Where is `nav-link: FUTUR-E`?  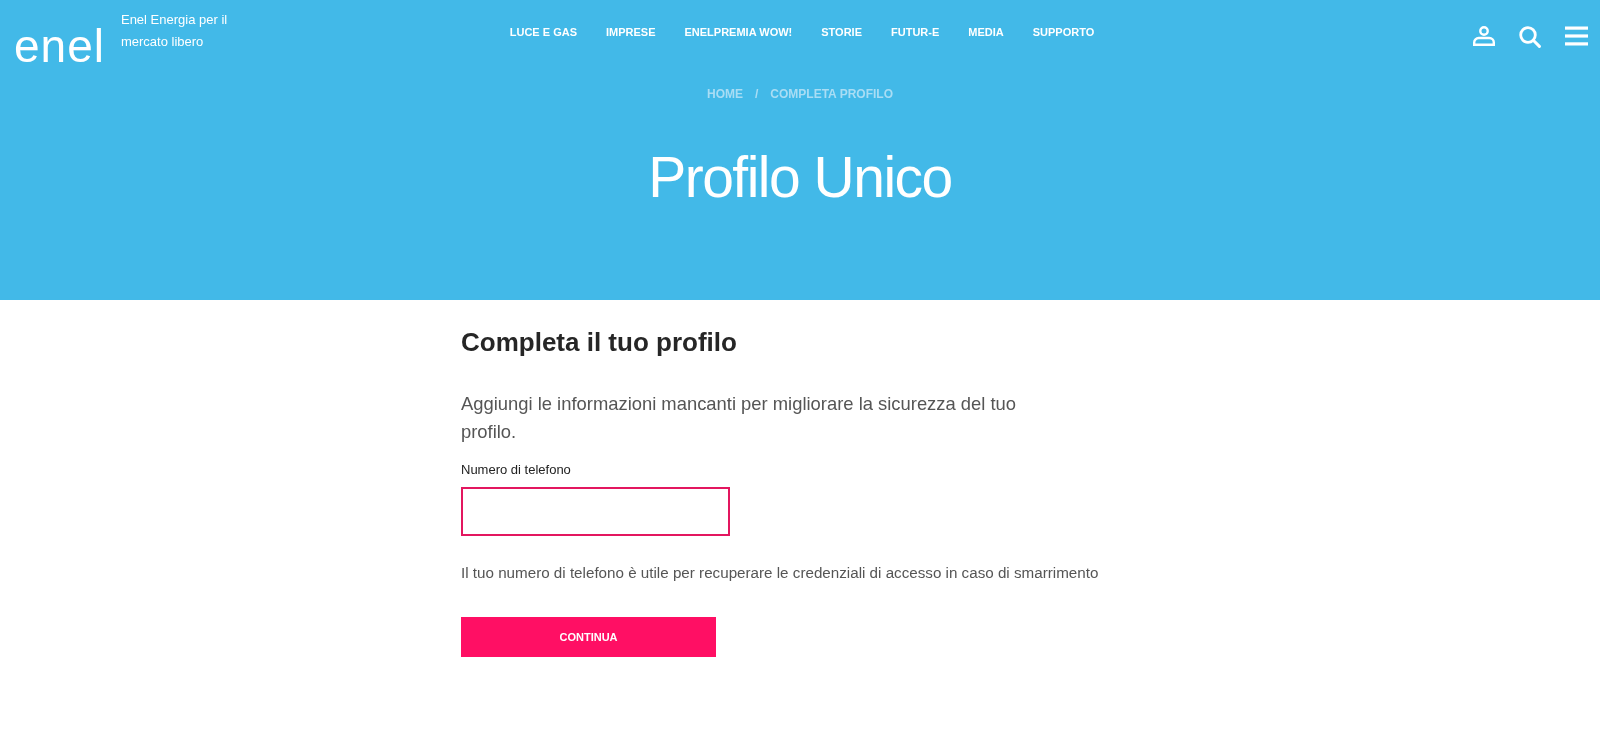
nav-link: FUTUR-E is located at coordinates (915, 32).